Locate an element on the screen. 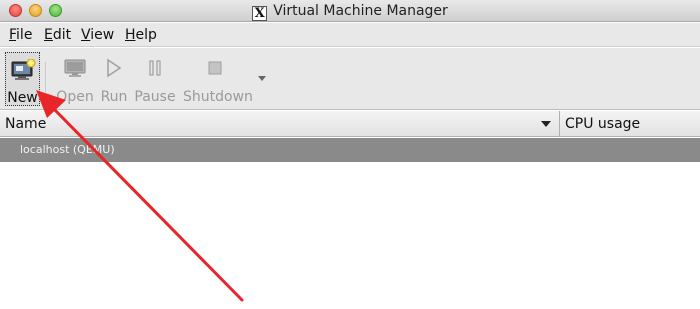  menu-edit: Edit is located at coordinates (57, 35).